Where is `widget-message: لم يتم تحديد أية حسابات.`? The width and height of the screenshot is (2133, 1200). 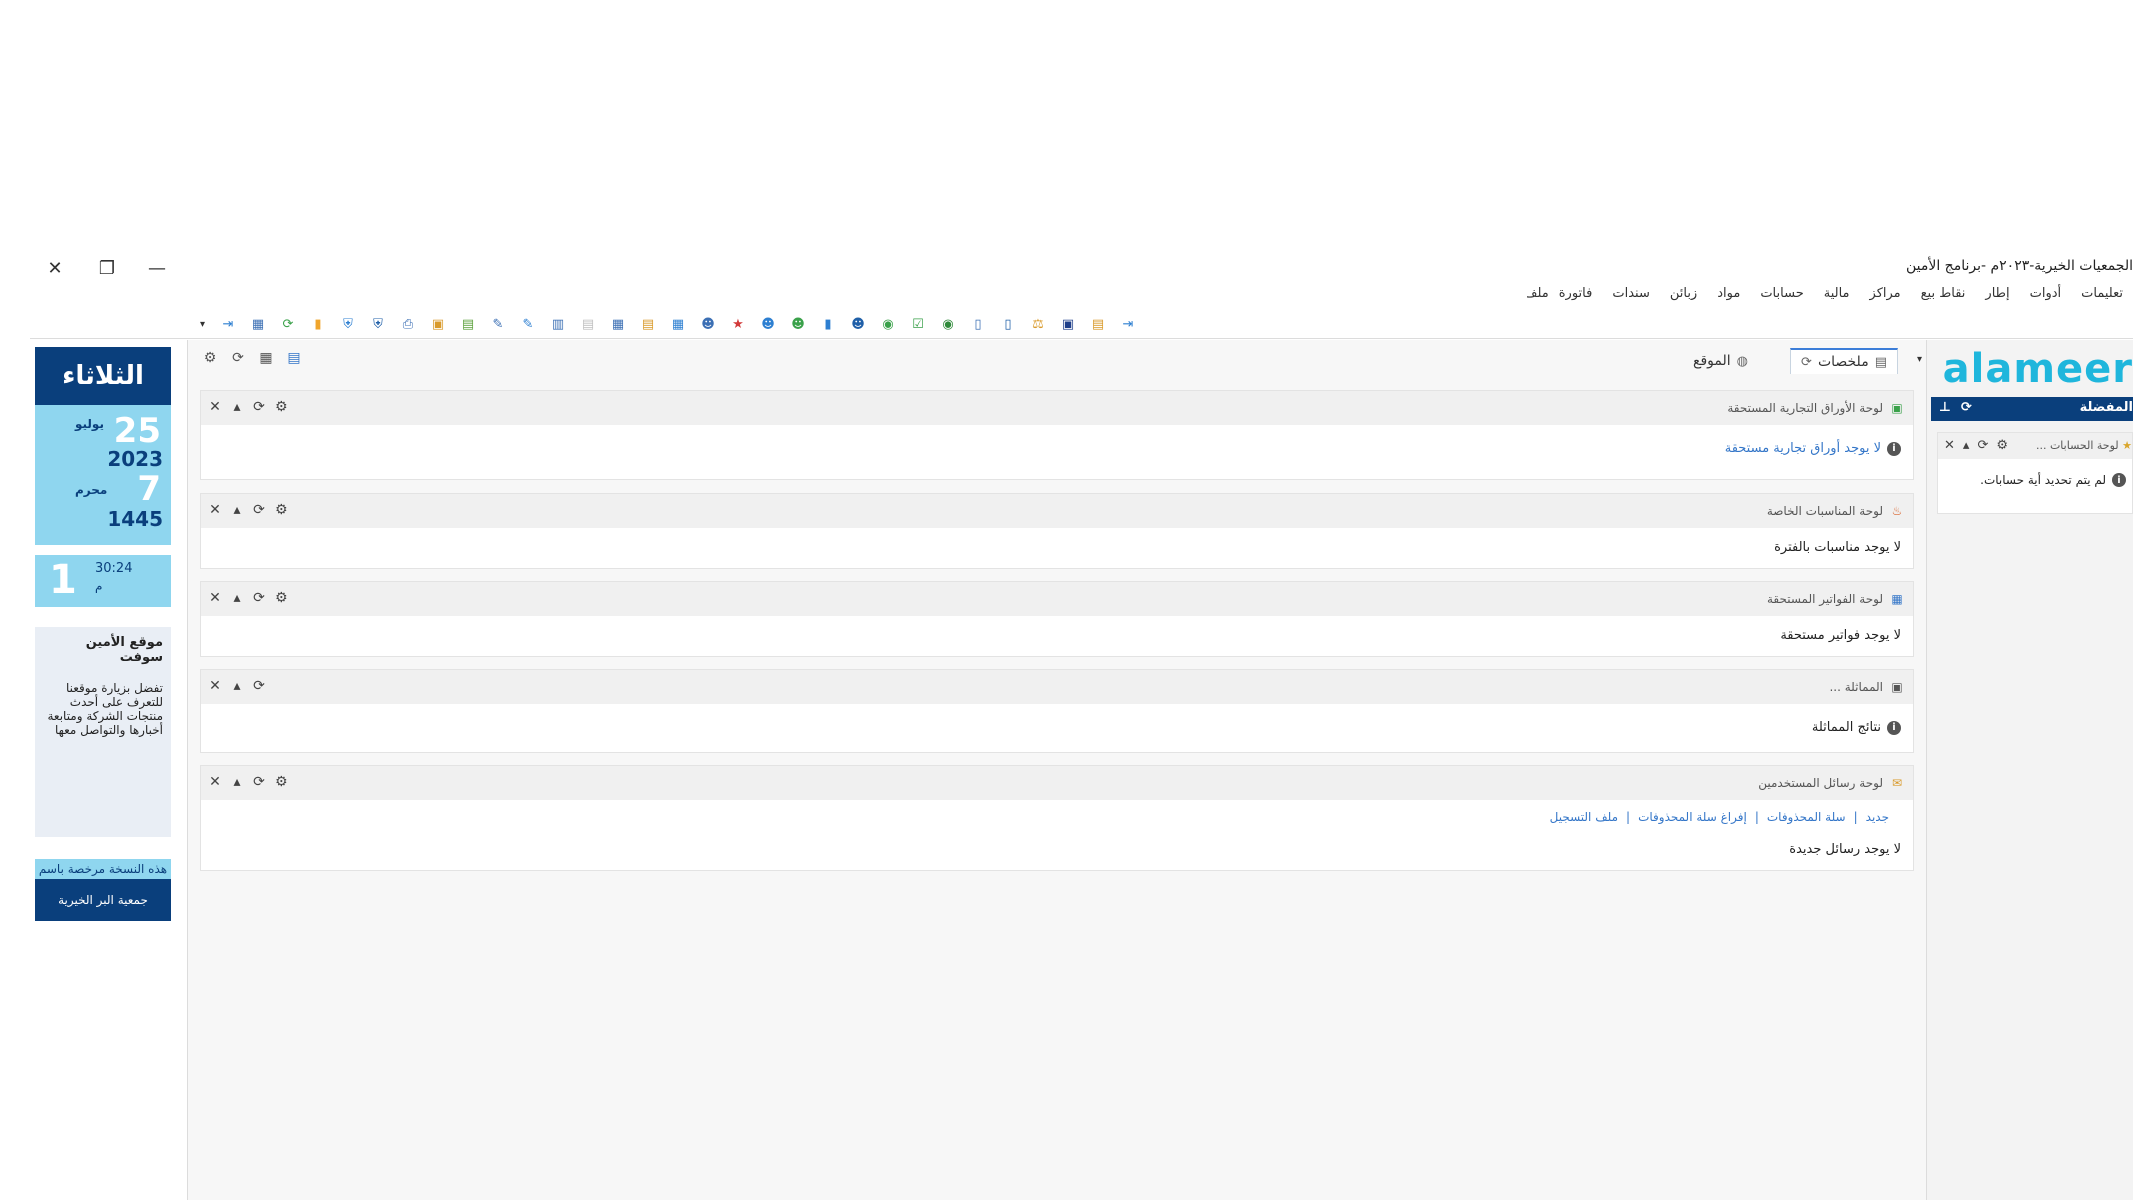
widget-message: لم يتم تحديد أية حسابات. is located at coordinates (2043, 480).